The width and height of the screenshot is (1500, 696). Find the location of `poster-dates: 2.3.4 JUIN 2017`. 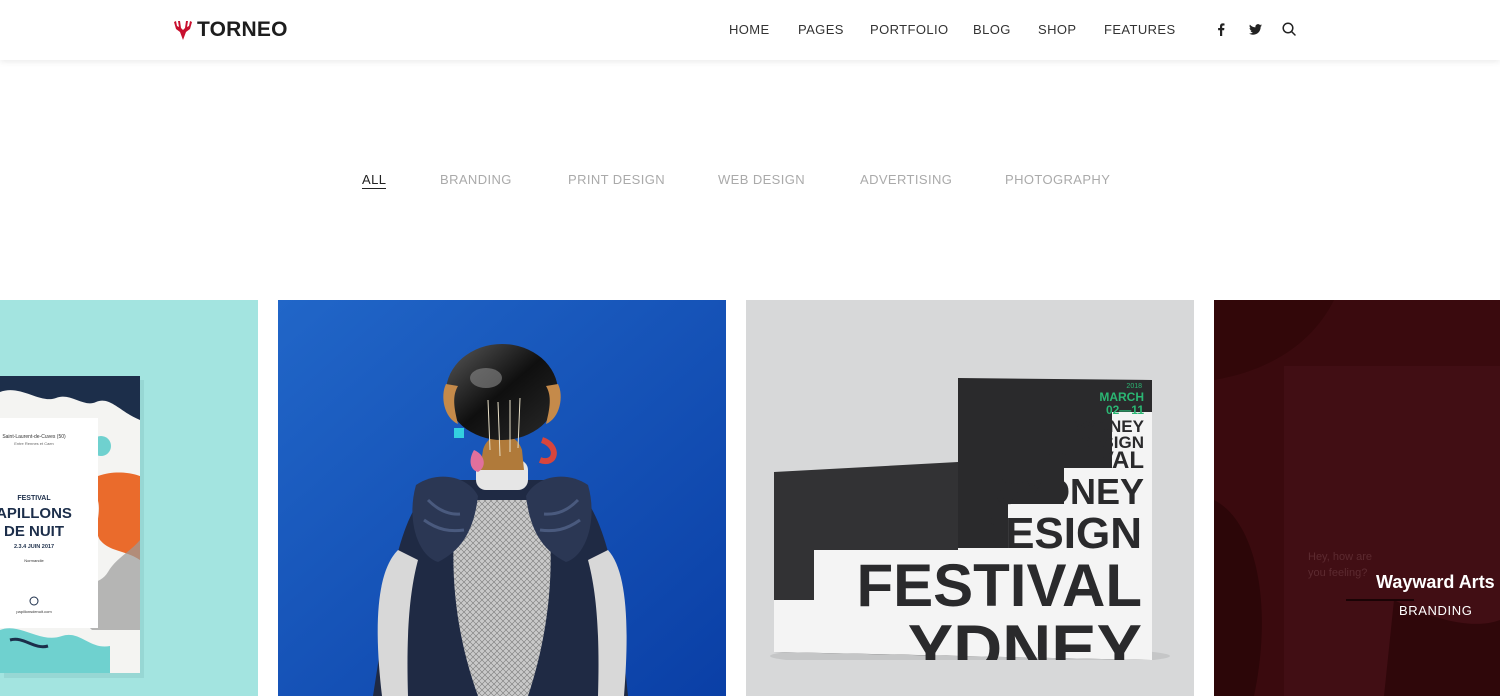

poster-dates: 2.3.4 JUIN 2017 is located at coordinates (34, 547).